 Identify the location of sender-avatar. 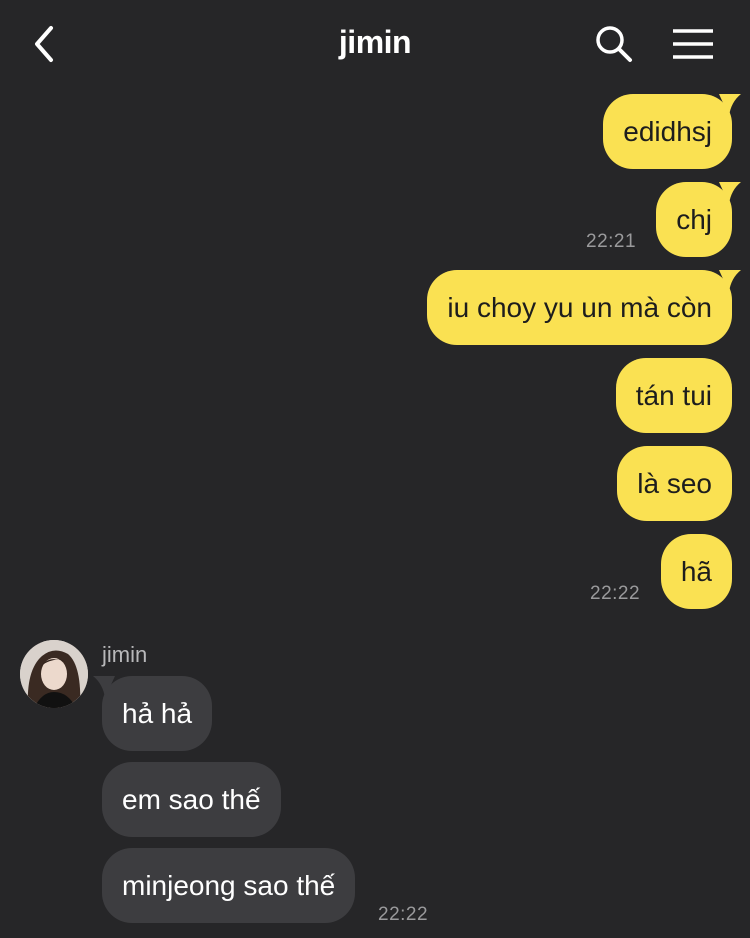
(54, 674).